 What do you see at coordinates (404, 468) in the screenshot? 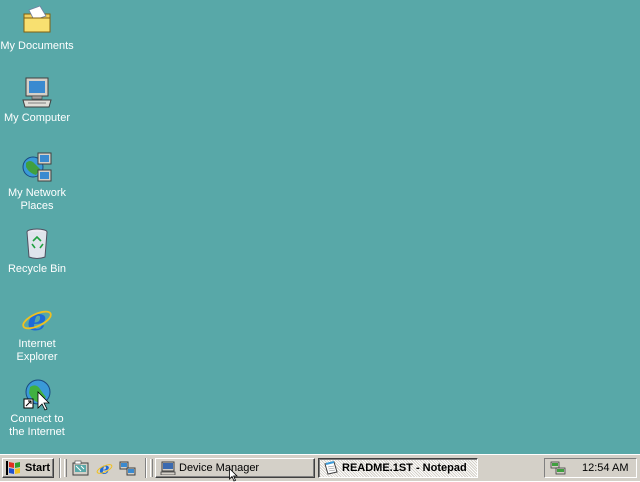
I see `task-button-label: README.1ST - Notepad` at bounding box center [404, 468].